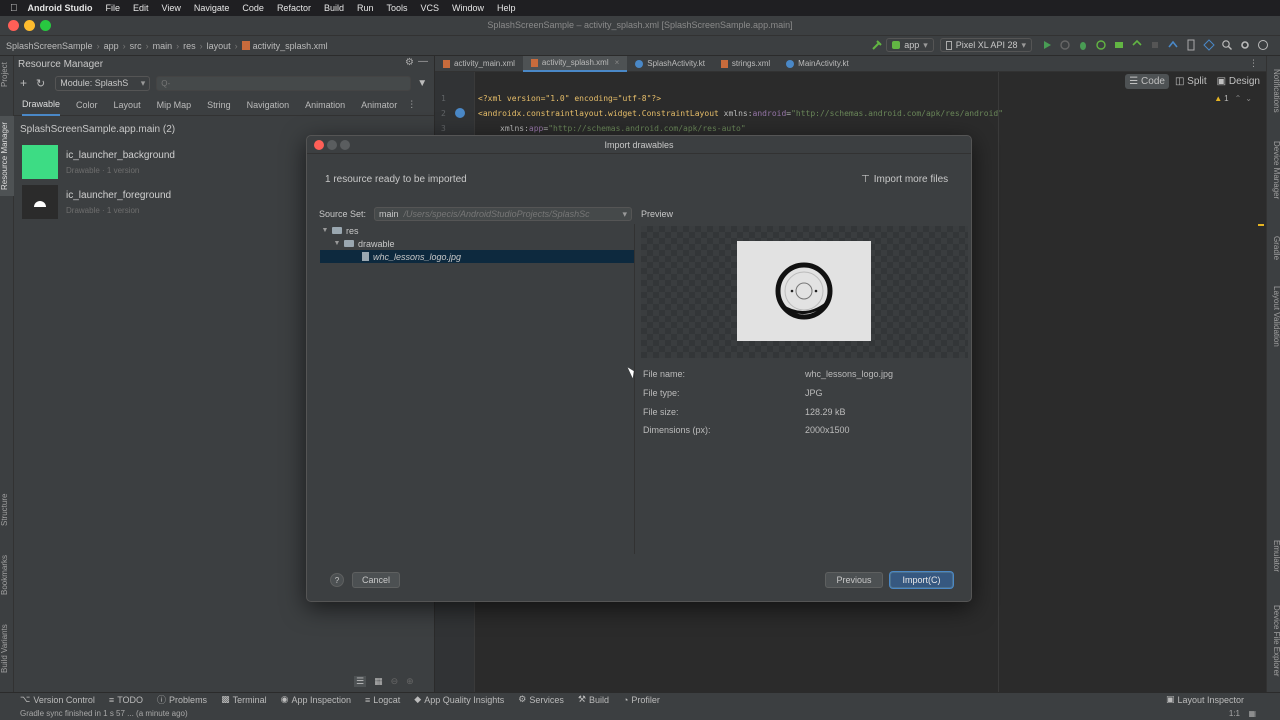  Describe the element at coordinates (1205, 699) in the screenshot. I see `tool-layout-inspector: ▣ Layout Inspector` at that location.